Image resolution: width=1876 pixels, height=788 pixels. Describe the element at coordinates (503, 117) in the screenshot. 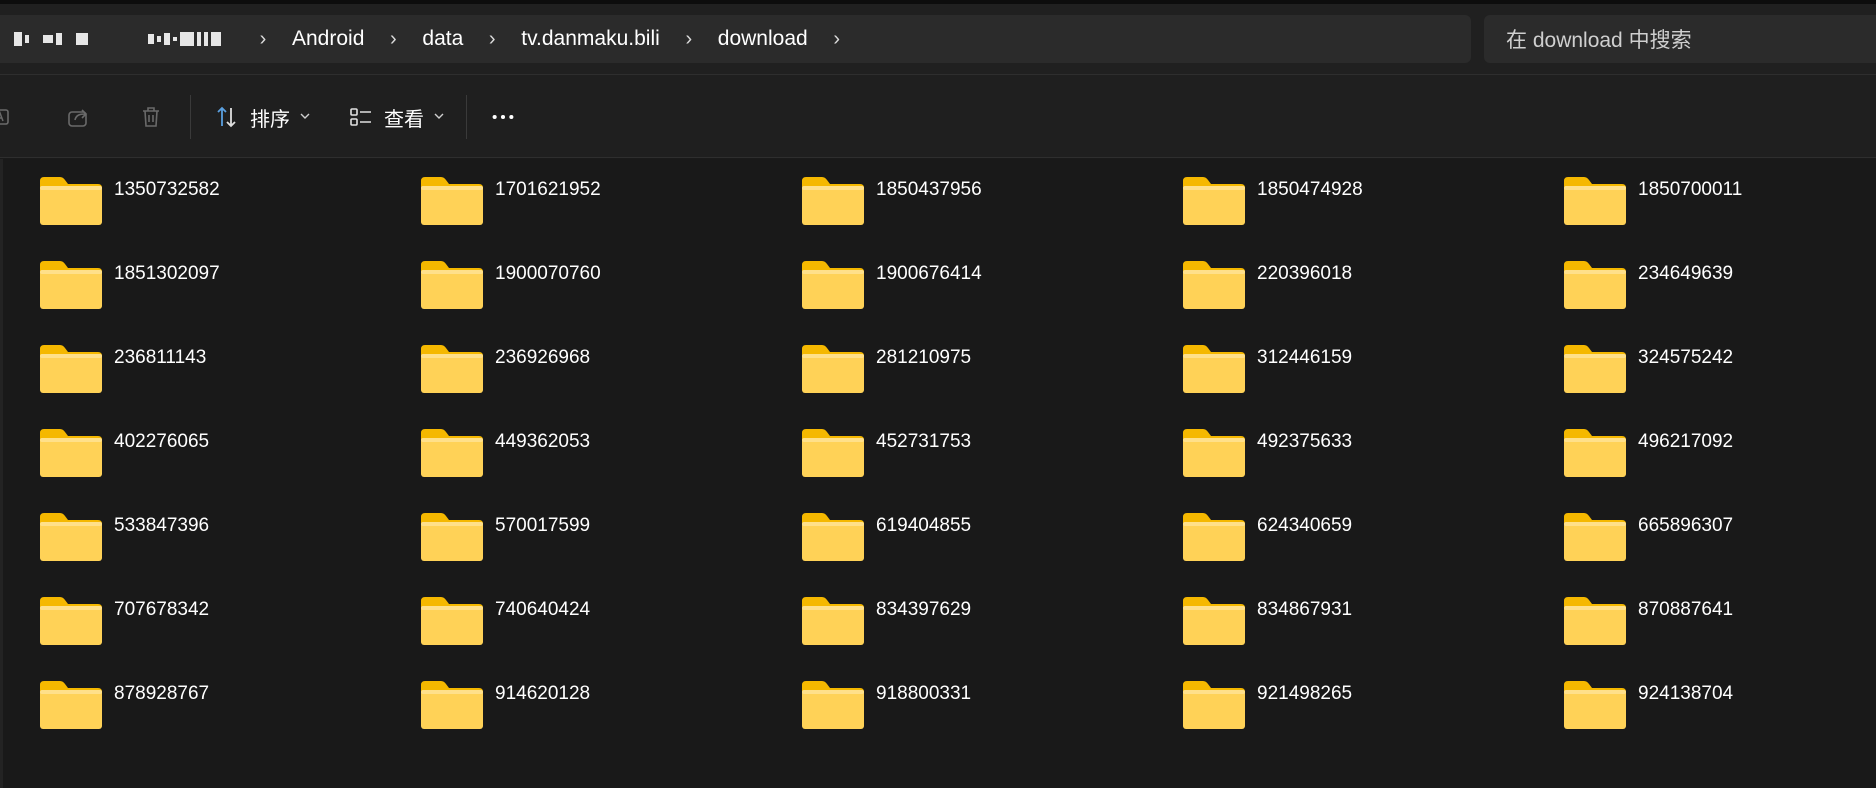

I see `more-options-button` at that location.